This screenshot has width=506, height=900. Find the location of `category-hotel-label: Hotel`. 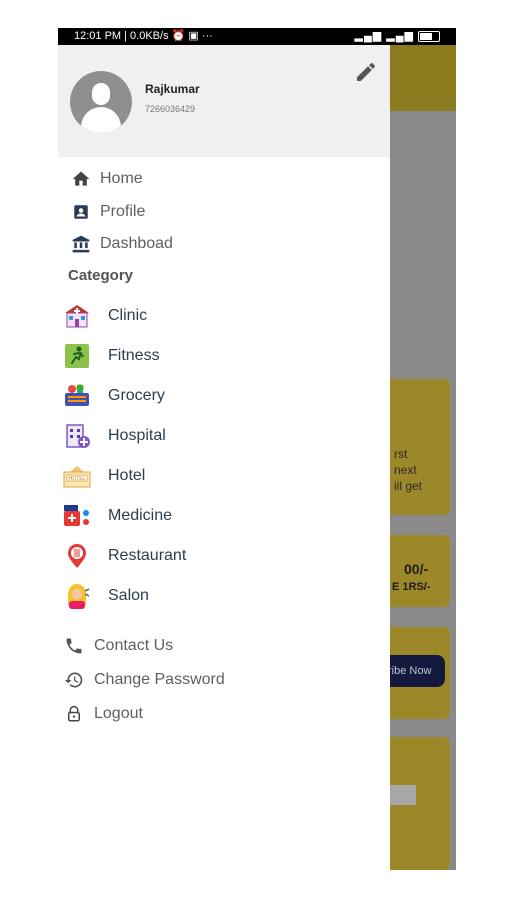

category-hotel-label: Hotel is located at coordinates (127, 475).